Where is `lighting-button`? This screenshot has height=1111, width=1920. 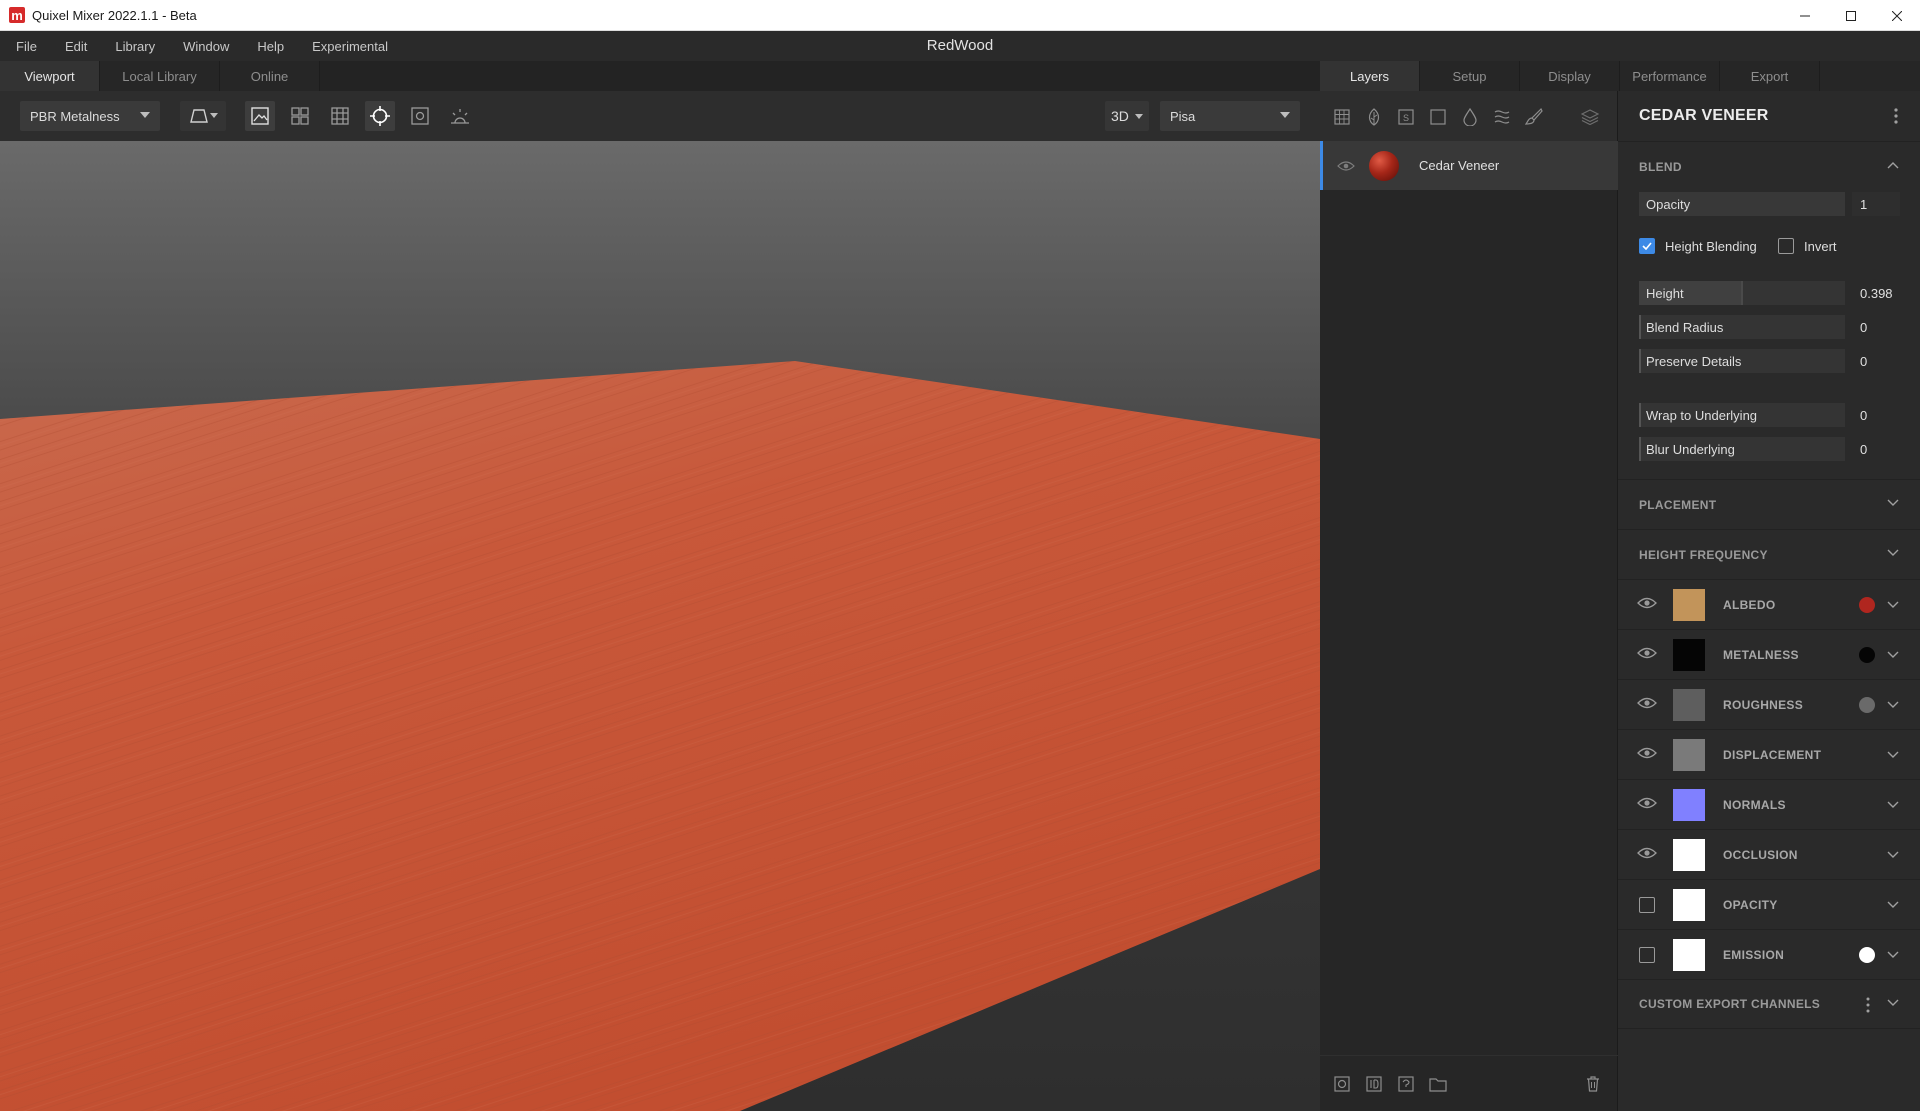
lighting-button is located at coordinates (460, 116).